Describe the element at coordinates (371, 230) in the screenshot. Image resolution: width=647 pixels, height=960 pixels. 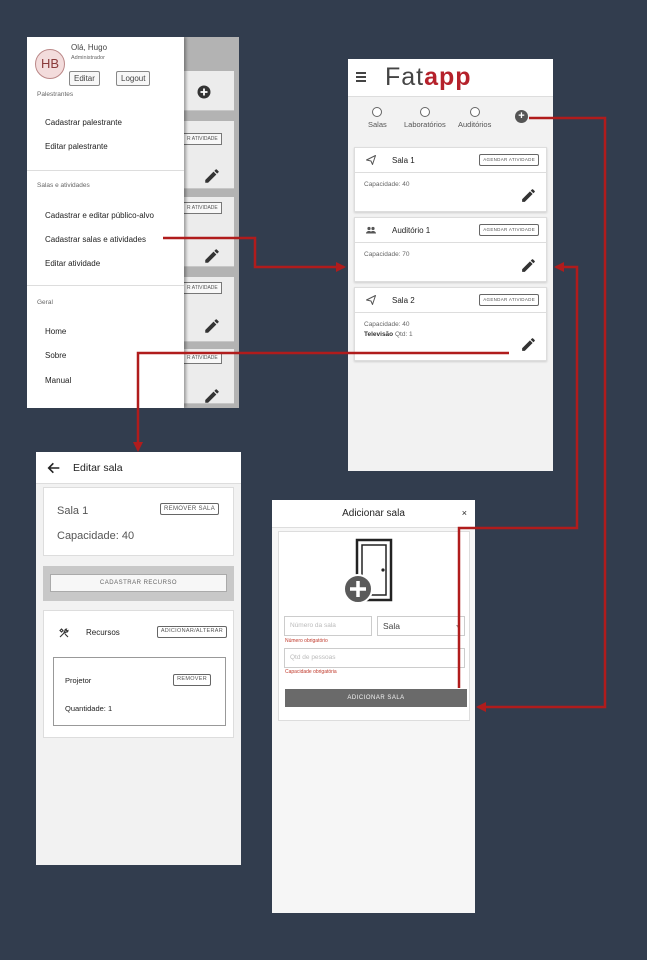
I see `people-icon` at that location.